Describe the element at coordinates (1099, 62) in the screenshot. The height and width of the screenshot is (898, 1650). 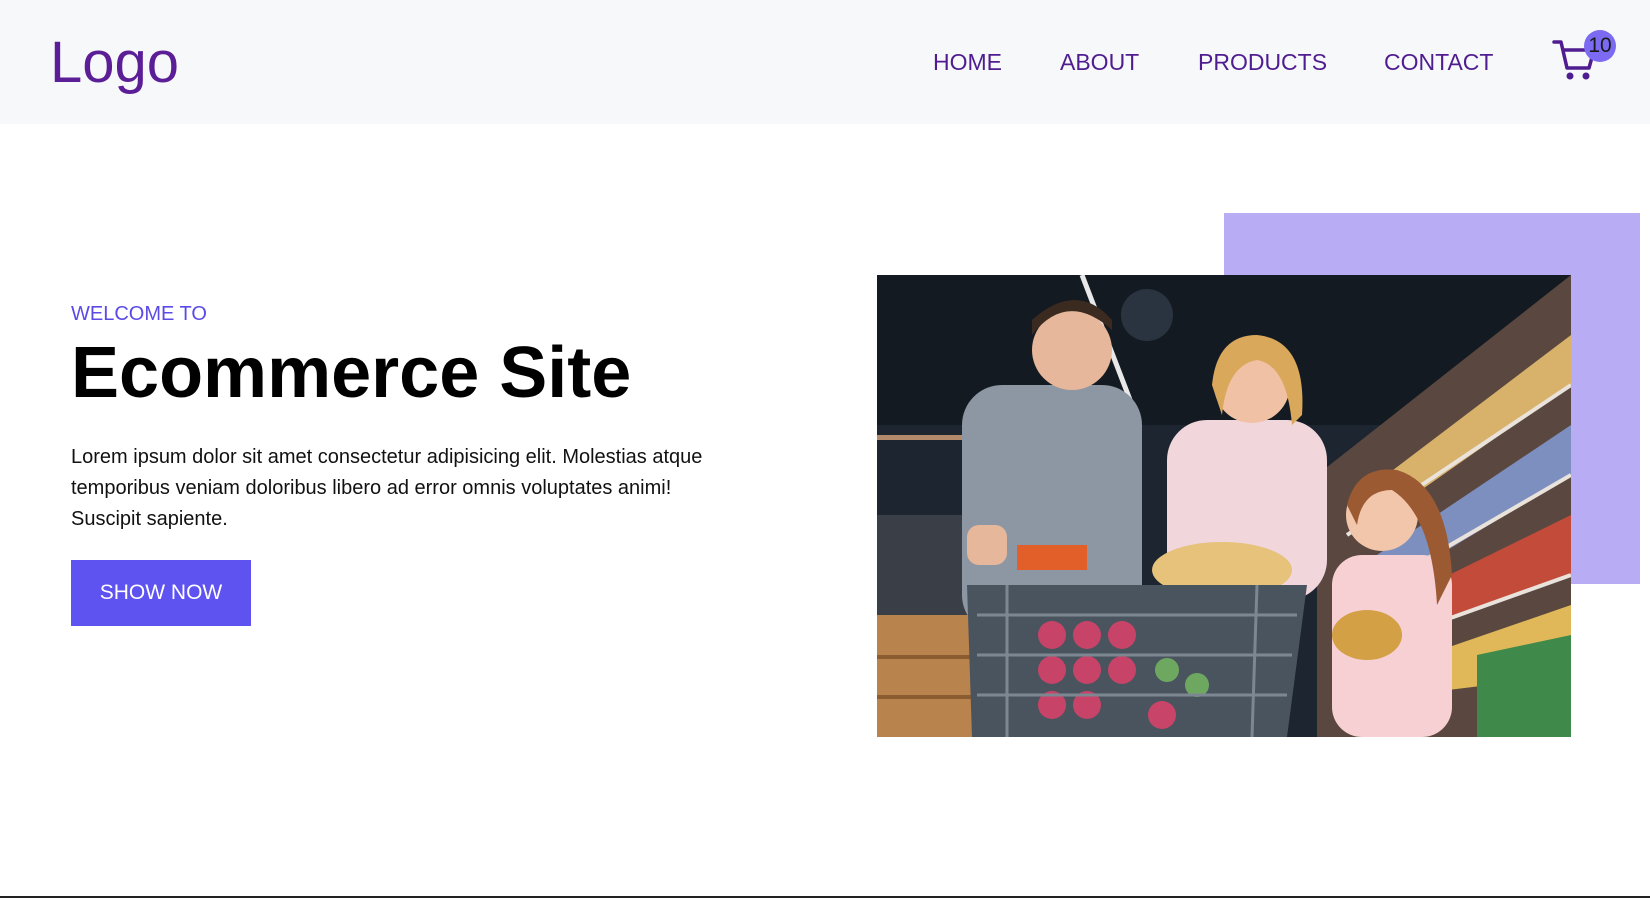
I see `nav-about-link: ABOUT` at that location.